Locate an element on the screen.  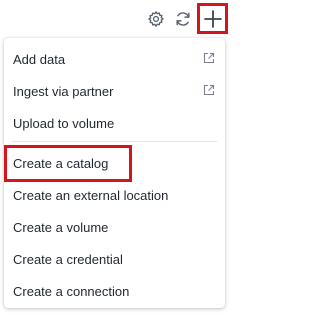
menu-item-ingest-via-partner: Ingest via partner is located at coordinates (114, 91).